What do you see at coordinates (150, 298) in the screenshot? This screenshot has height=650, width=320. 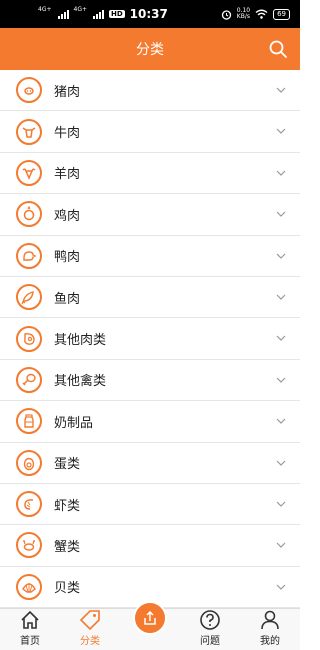 I see `category-item-fish: 鱼肉` at bounding box center [150, 298].